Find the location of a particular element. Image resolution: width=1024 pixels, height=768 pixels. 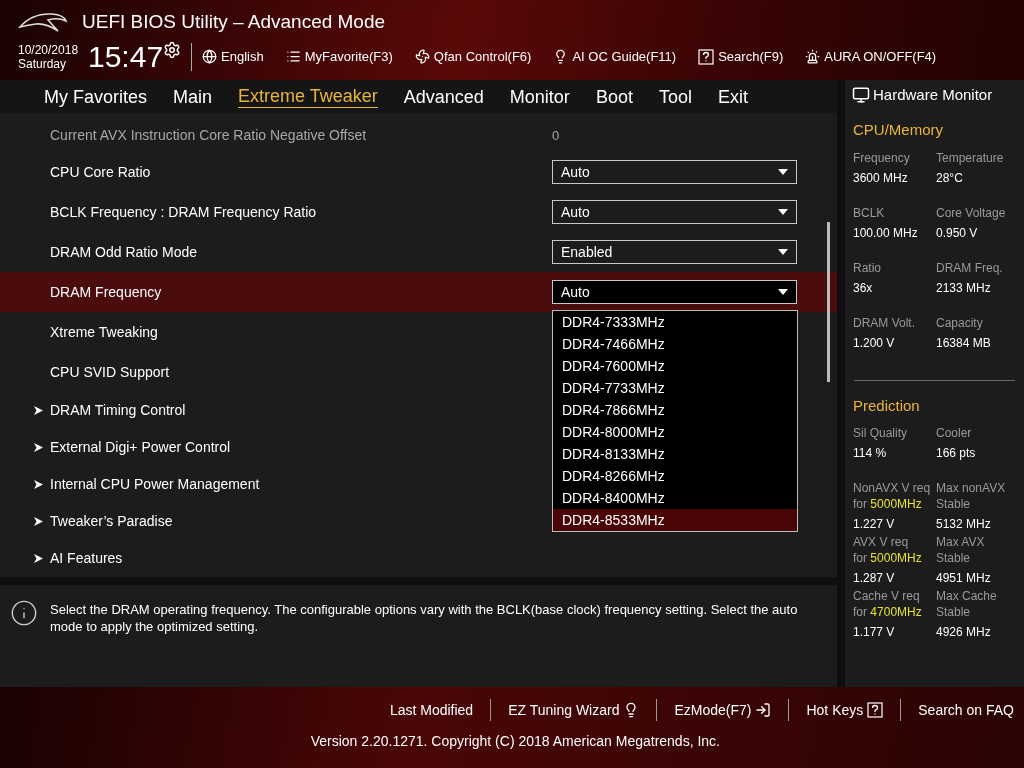

logo-icon is located at coordinates (43, 22).